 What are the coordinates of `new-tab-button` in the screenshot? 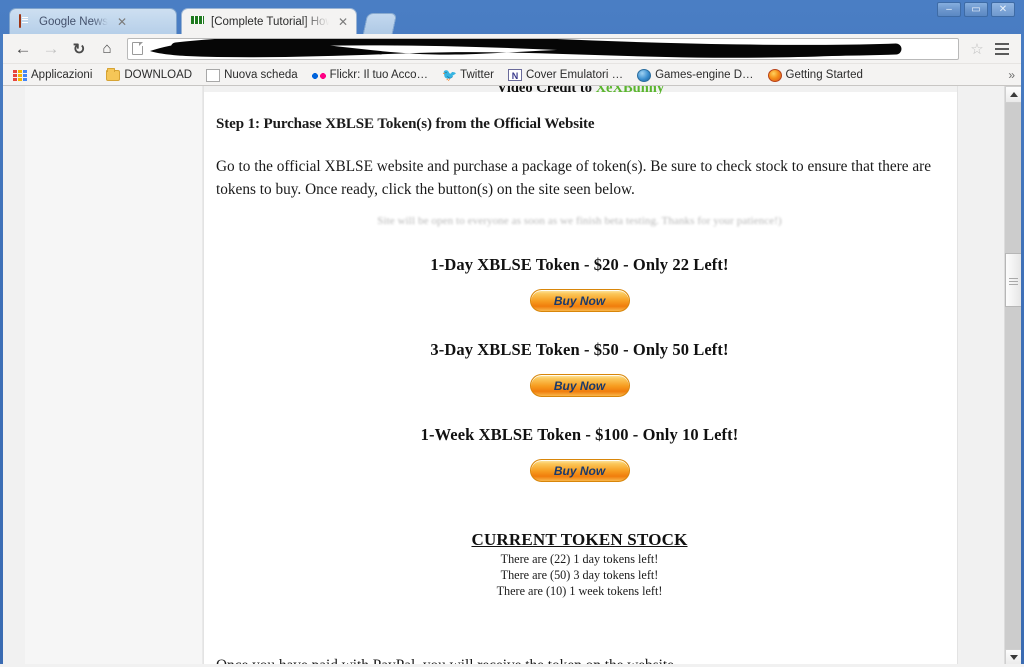 It's located at (380, 23).